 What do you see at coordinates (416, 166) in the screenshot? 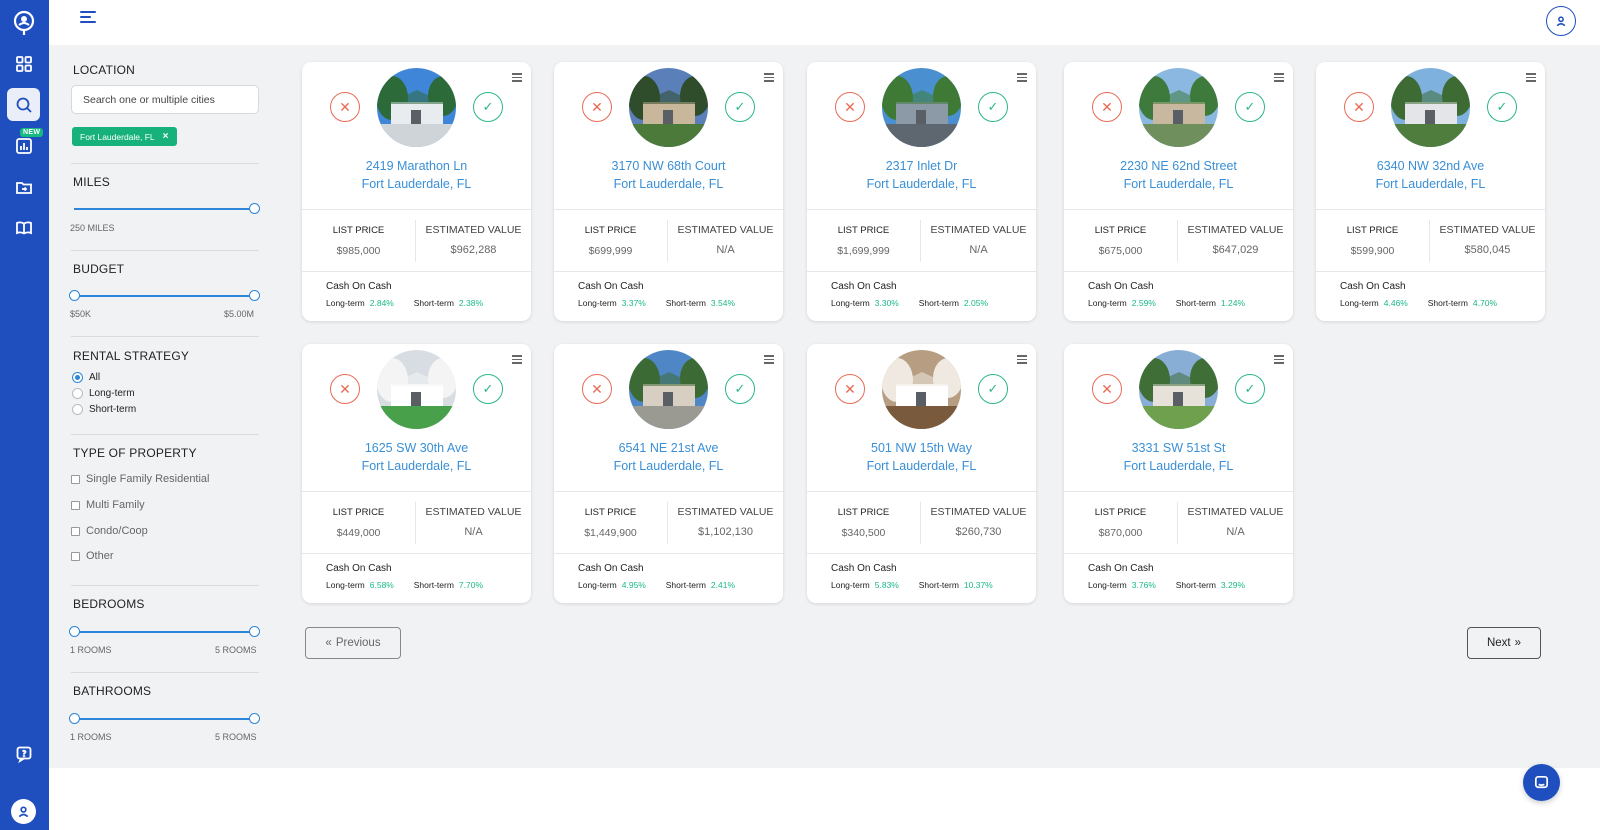
I see `street-address: 2419 Marathon Ln` at bounding box center [416, 166].